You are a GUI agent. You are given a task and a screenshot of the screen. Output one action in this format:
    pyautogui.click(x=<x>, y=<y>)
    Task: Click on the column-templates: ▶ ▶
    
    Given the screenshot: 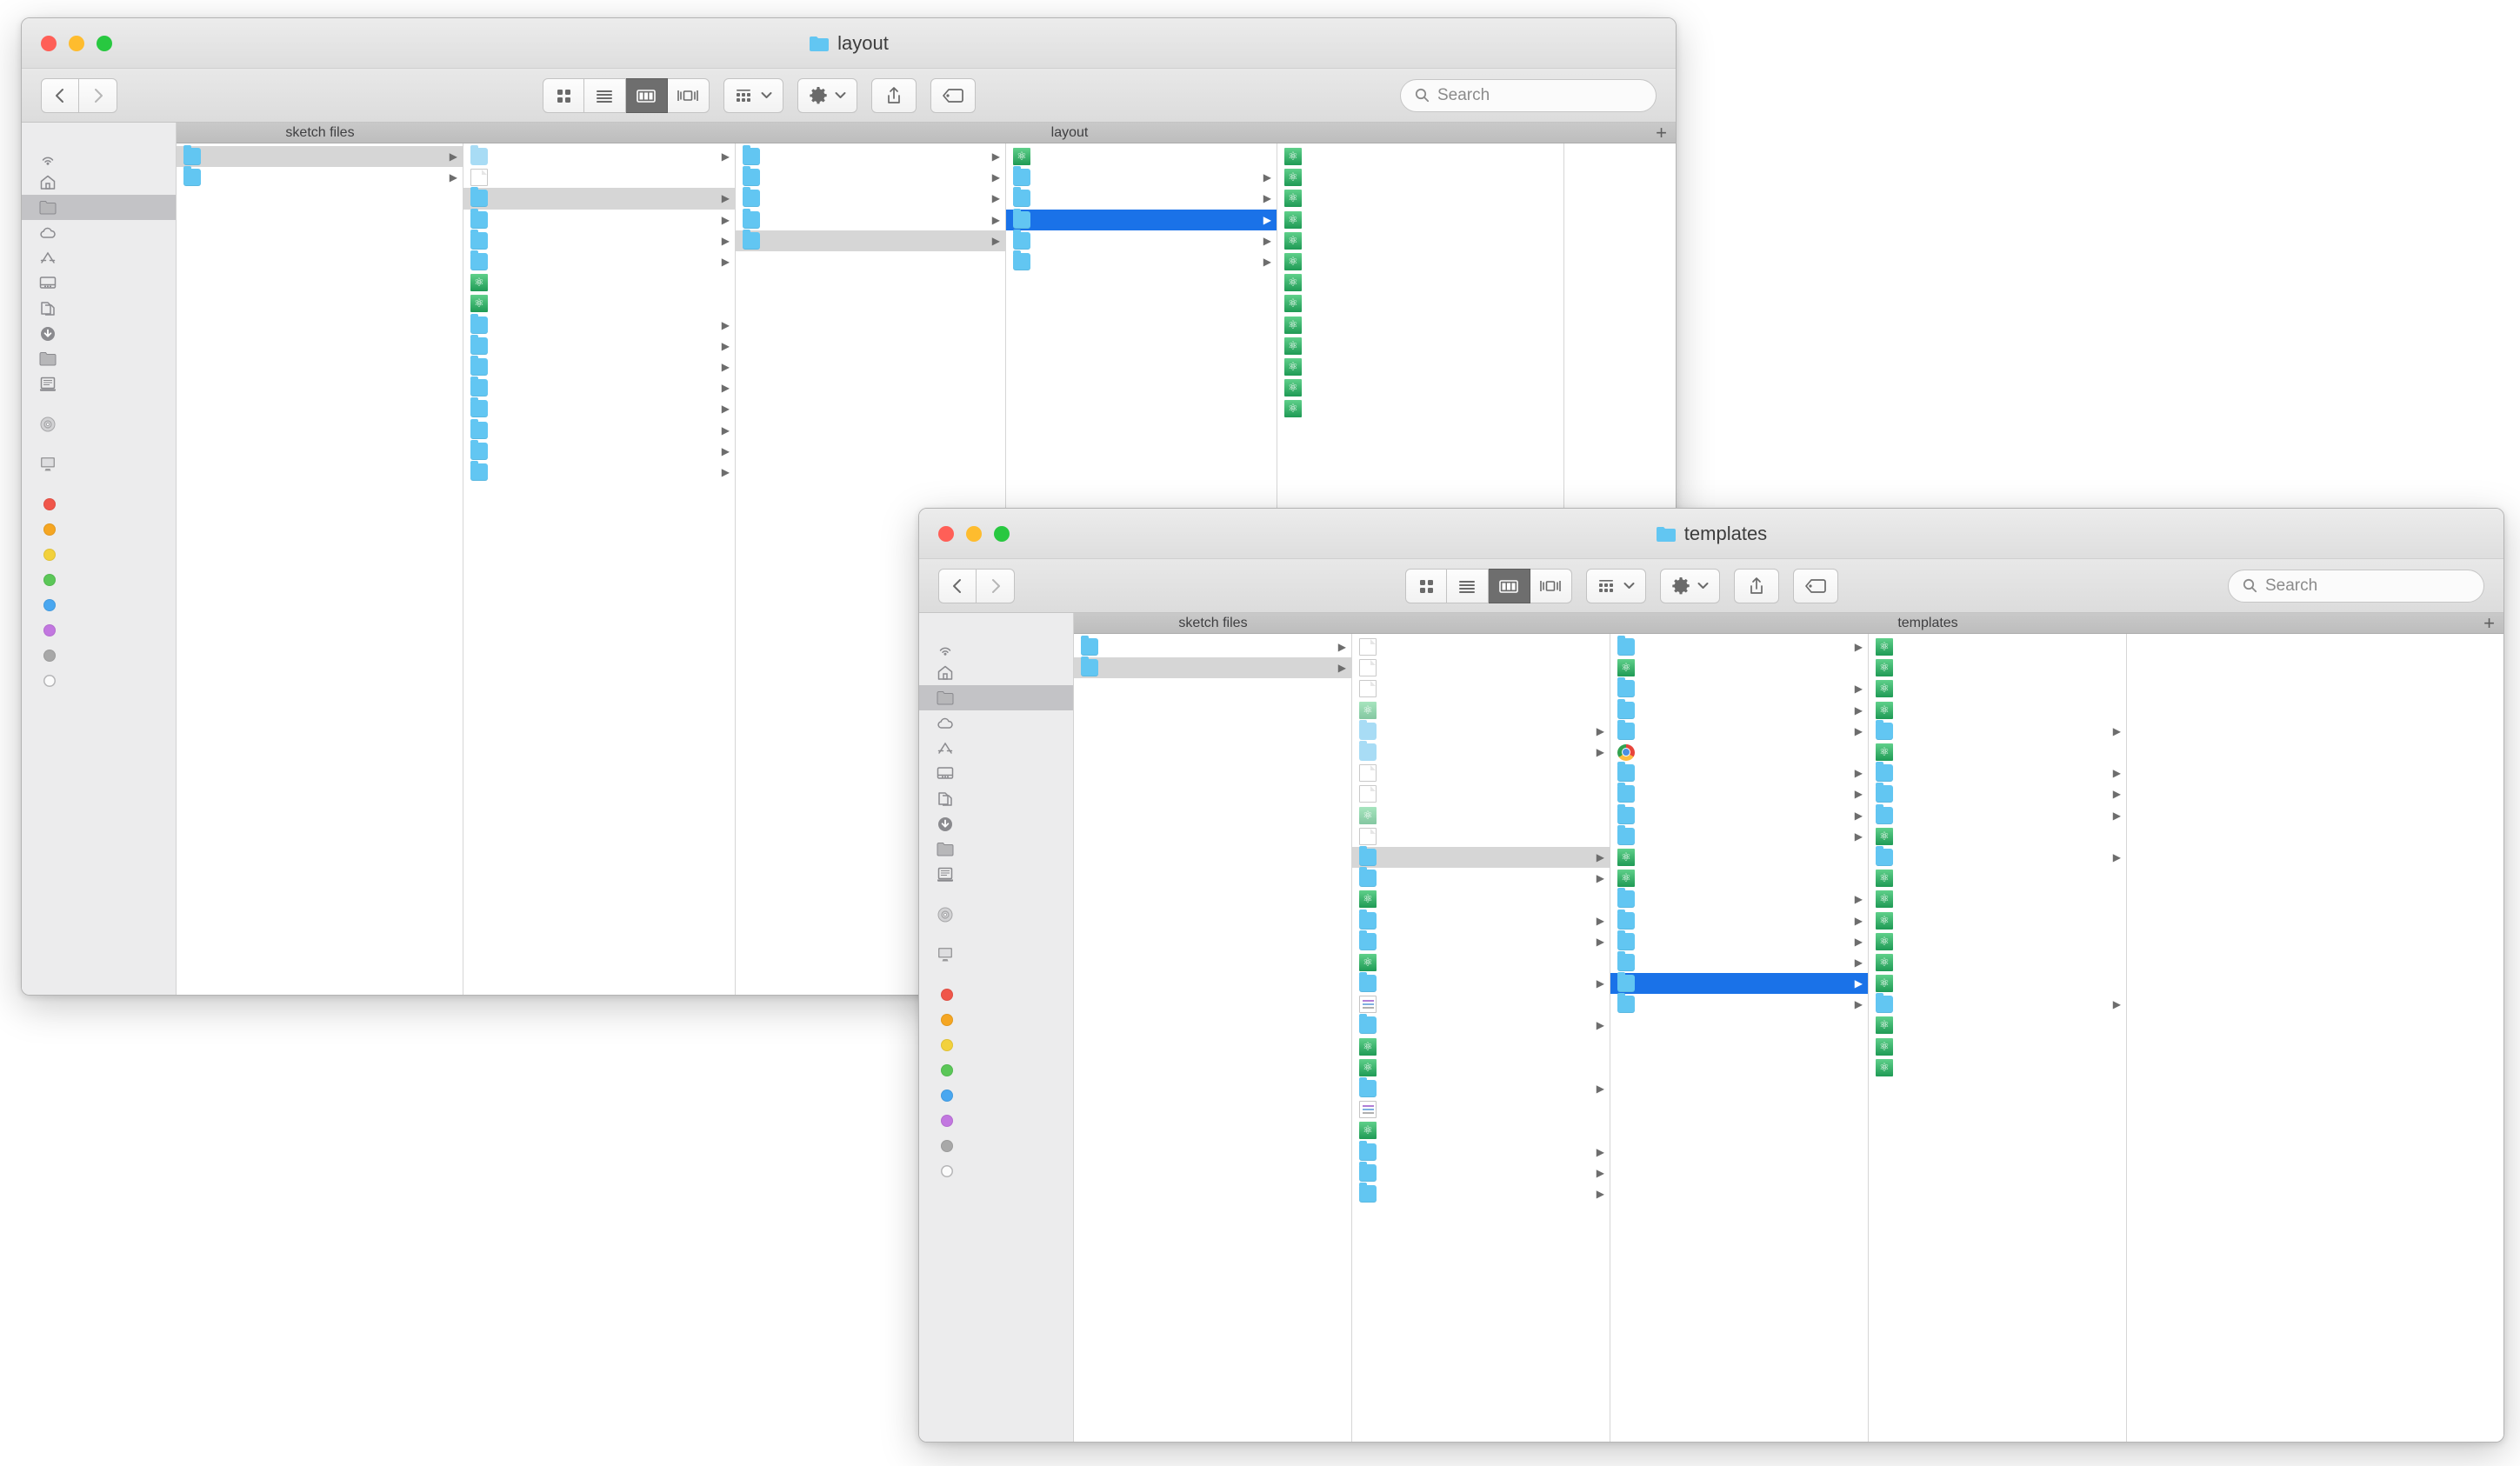 What is the action you would take?
    pyautogui.click(x=1998, y=1038)
    